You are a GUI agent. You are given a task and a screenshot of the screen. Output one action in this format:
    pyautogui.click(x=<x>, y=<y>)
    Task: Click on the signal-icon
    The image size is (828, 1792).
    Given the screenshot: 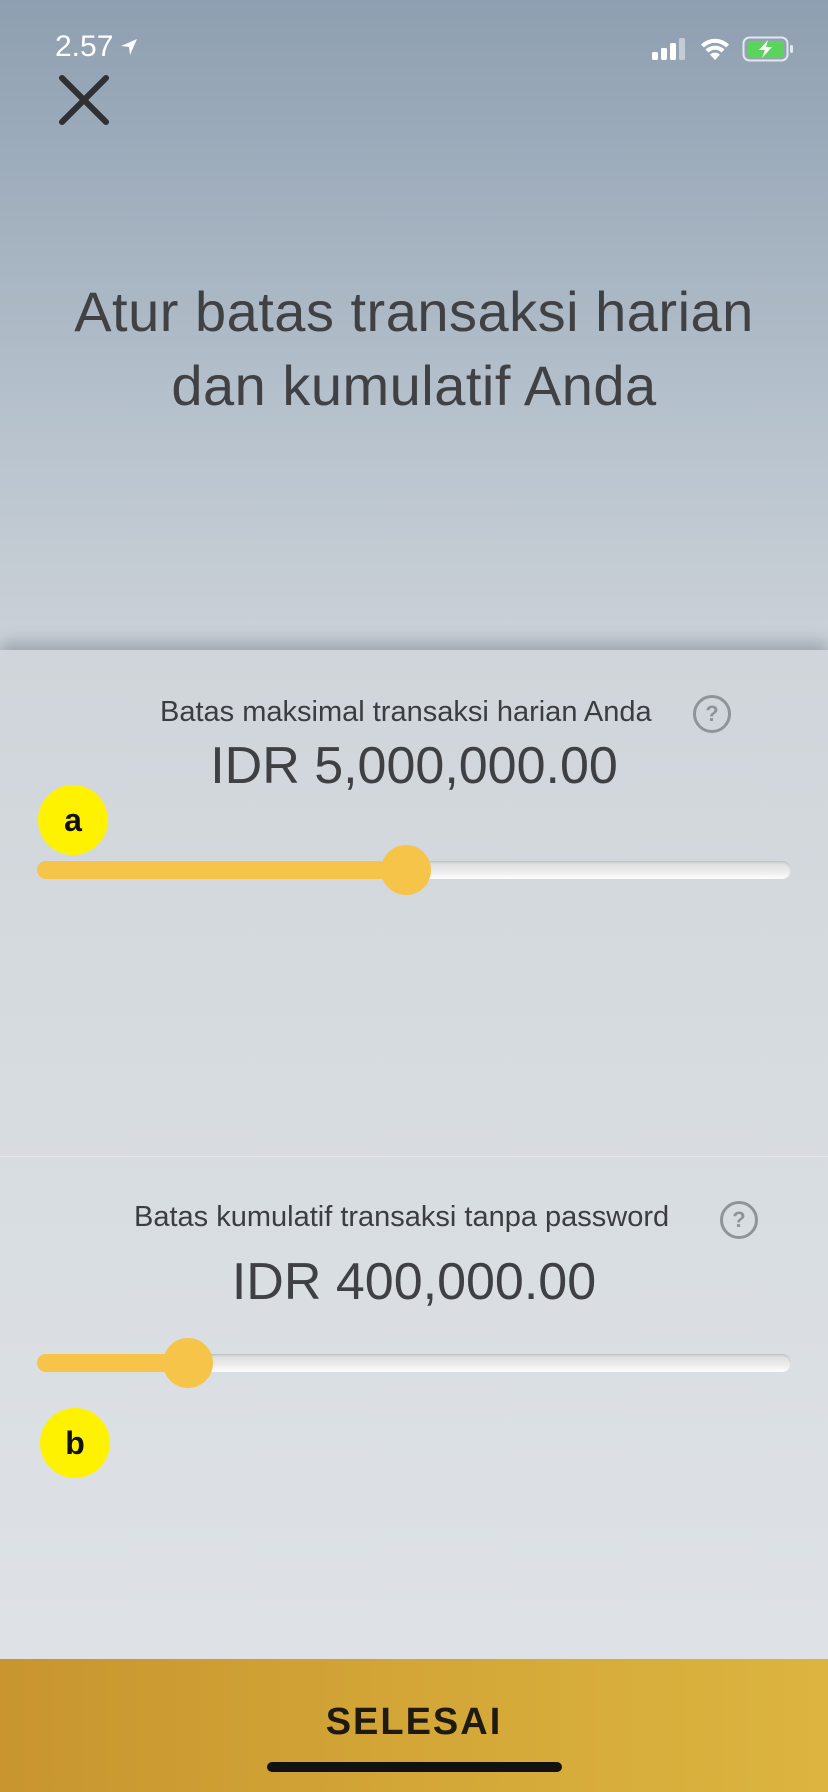 What is the action you would take?
    pyautogui.click(x=668, y=49)
    